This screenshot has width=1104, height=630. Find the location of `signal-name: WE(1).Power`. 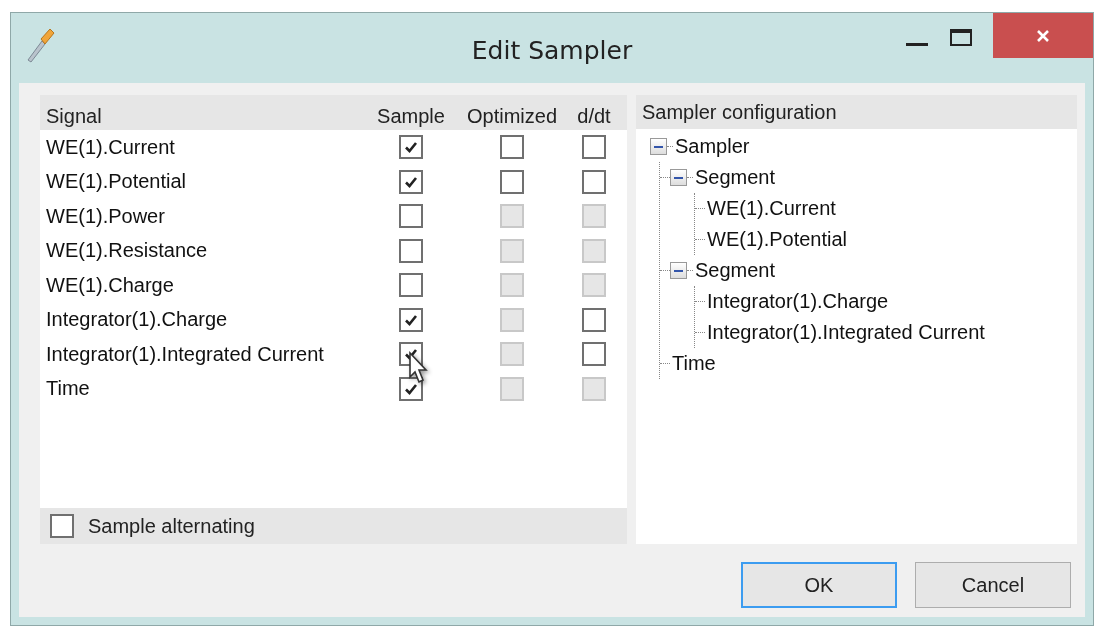

signal-name: WE(1).Power is located at coordinates (105, 216).